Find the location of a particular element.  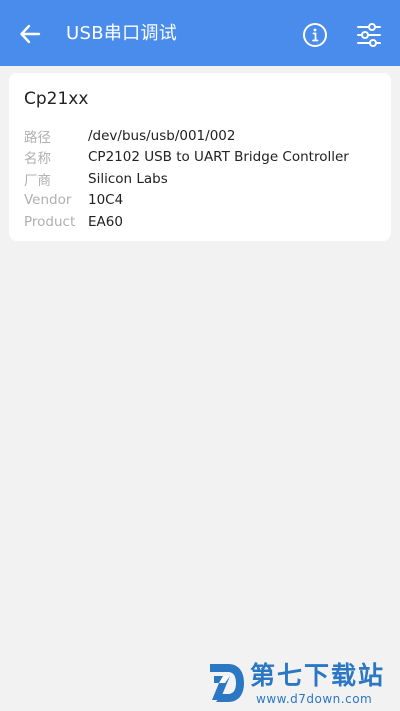

vendor-value: 10C4 is located at coordinates (106, 200).